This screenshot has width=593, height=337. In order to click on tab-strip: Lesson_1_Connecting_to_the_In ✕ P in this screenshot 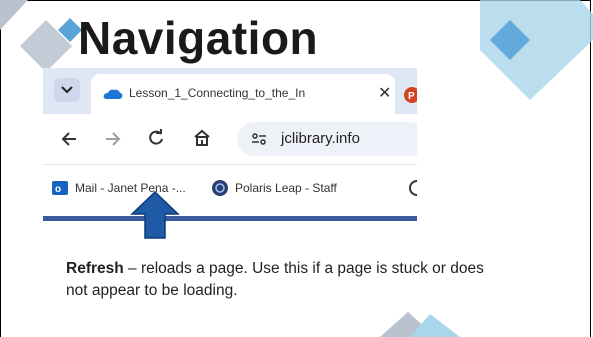, I will do `click(230, 91)`.